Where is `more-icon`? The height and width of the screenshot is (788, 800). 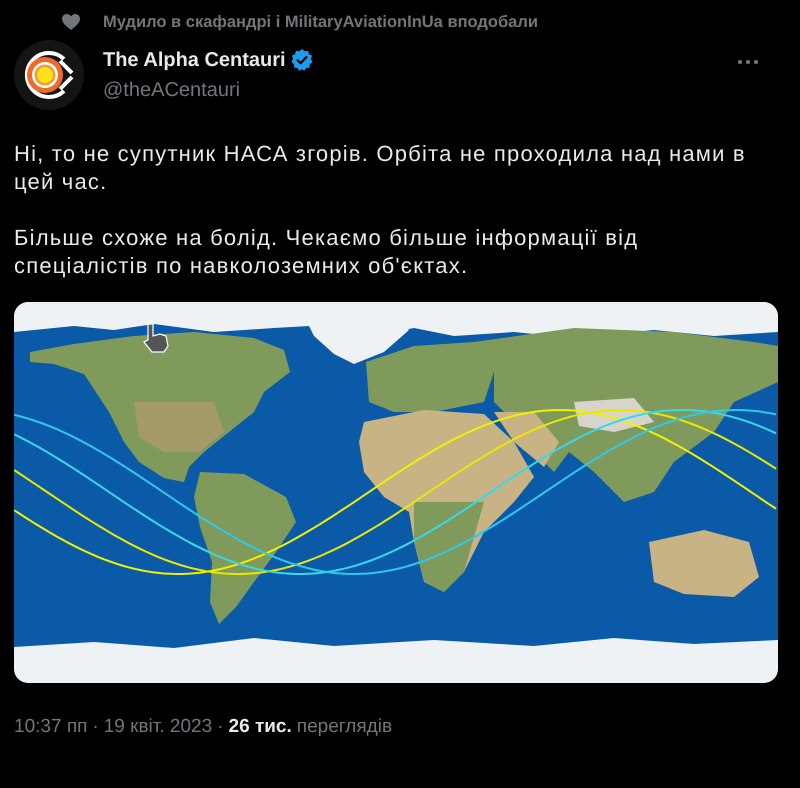 more-icon is located at coordinates (748, 62).